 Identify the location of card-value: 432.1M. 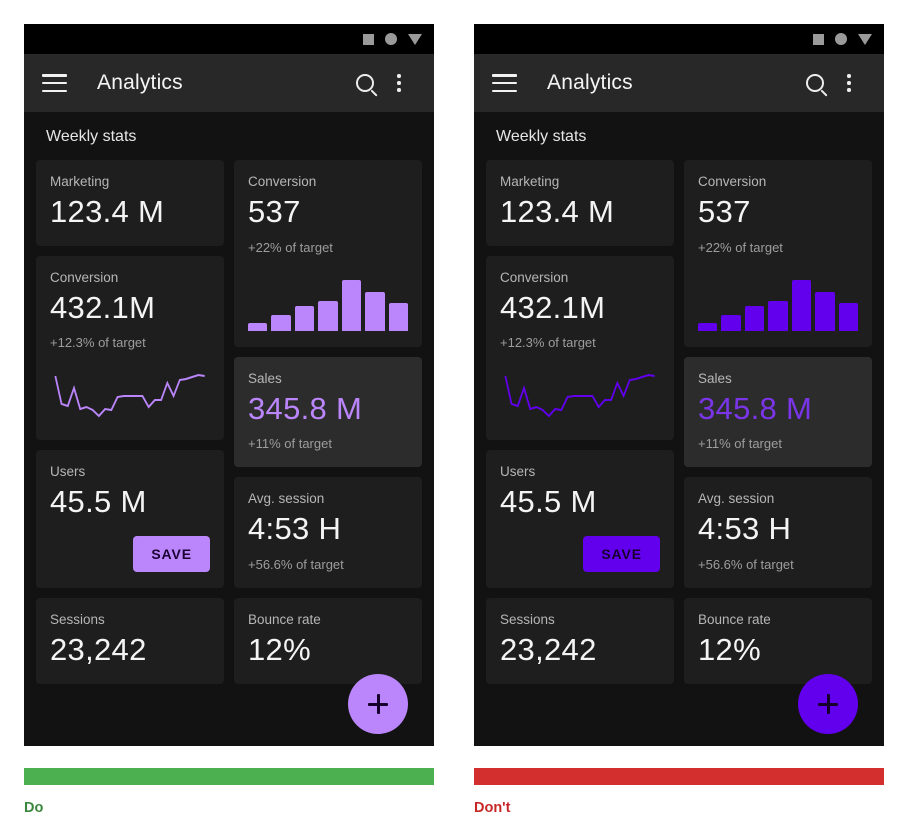
(553, 307).